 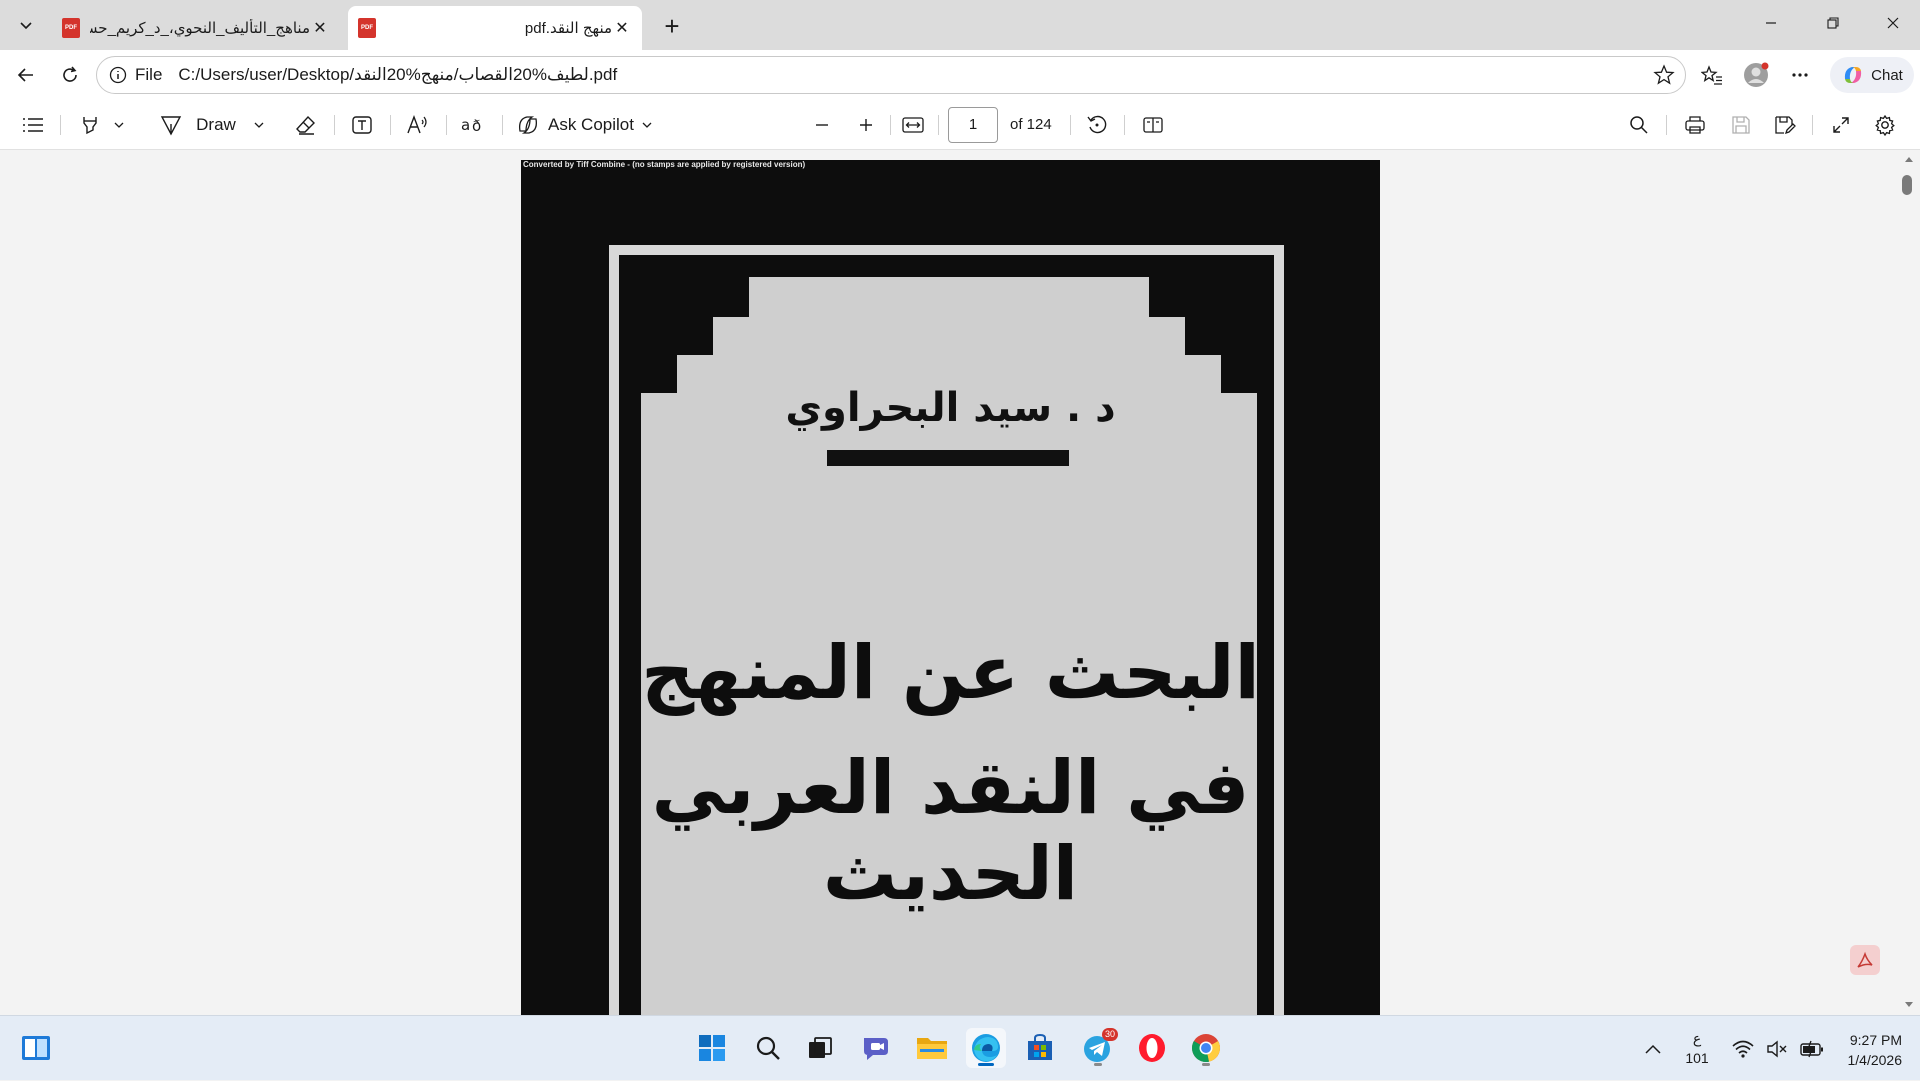 I want to click on folder-icon, so click(x=932, y=1048).